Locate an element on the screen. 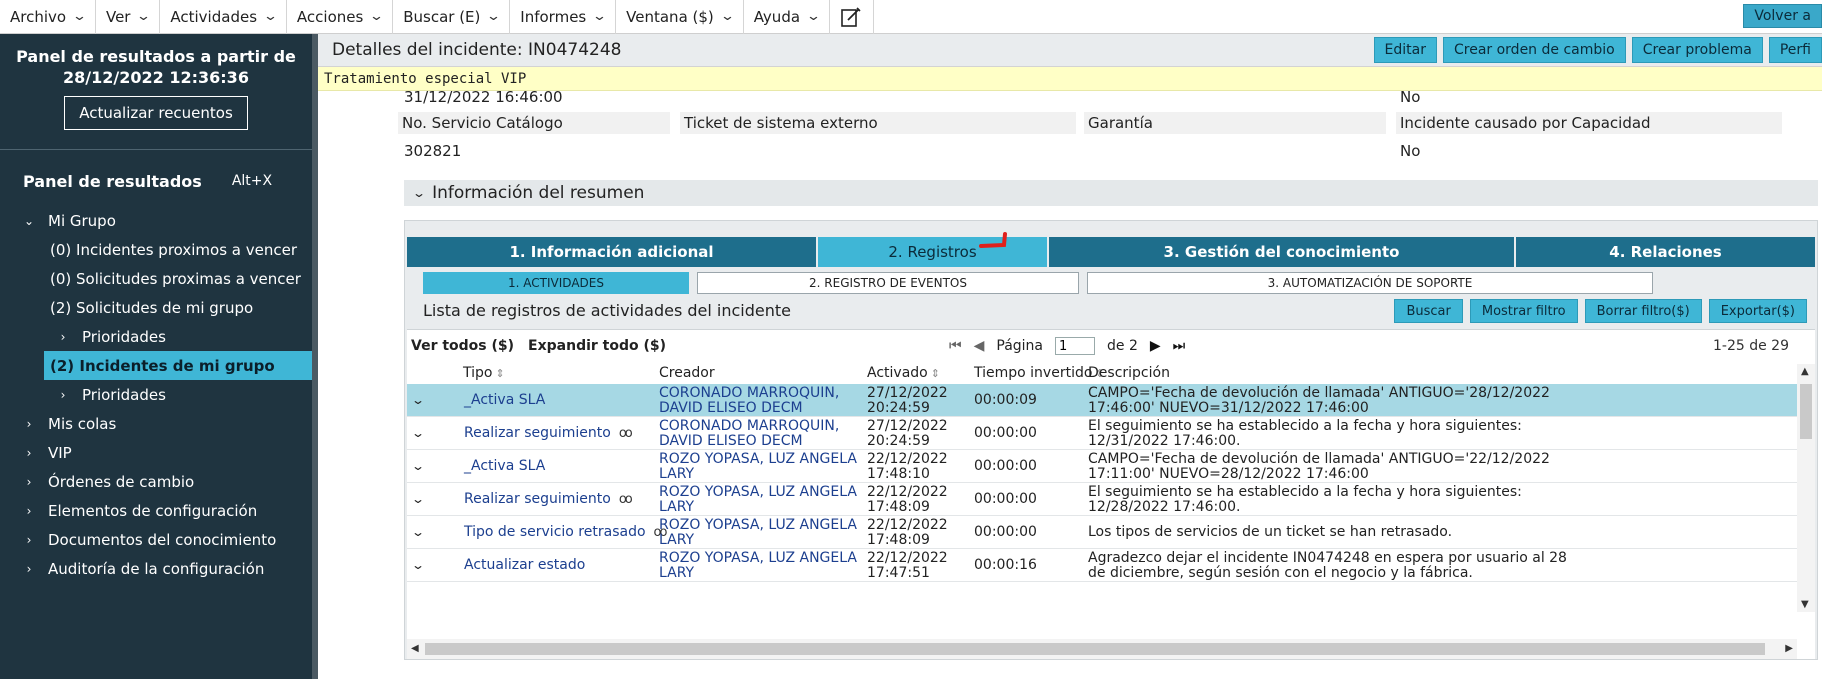 This screenshot has height=679, width=1822. menu-actividades: Actividades ⌄ is located at coordinates (223, 17).